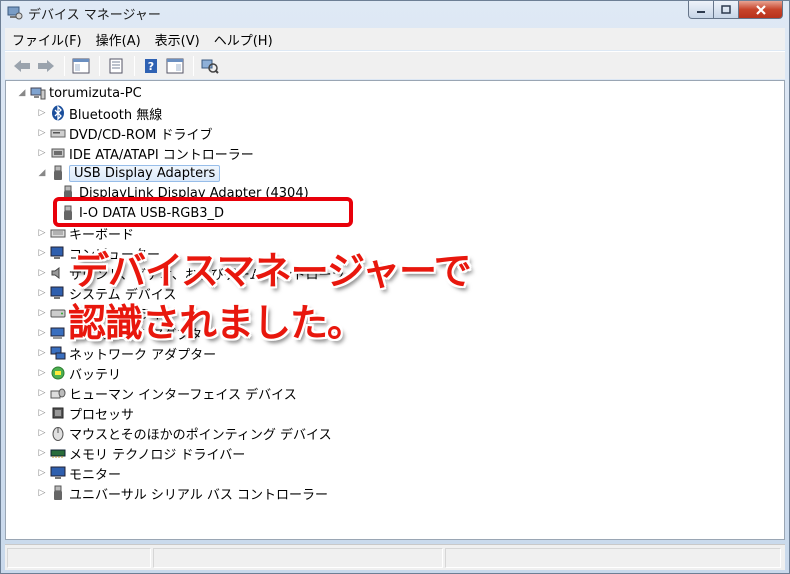 Image resolution: width=790 pixels, height=574 pixels. Describe the element at coordinates (199, 495) in the screenshot. I see `tree-item-label: ユニバーサル シリアル バス コントローラー` at that location.